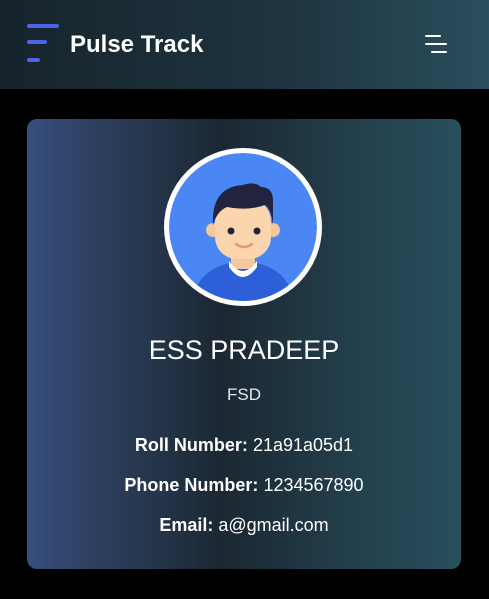 The image size is (489, 599). What do you see at coordinates (243, 227) in the screenshot?
I see `user-avatar-icon` at bounding box center [243, 227].